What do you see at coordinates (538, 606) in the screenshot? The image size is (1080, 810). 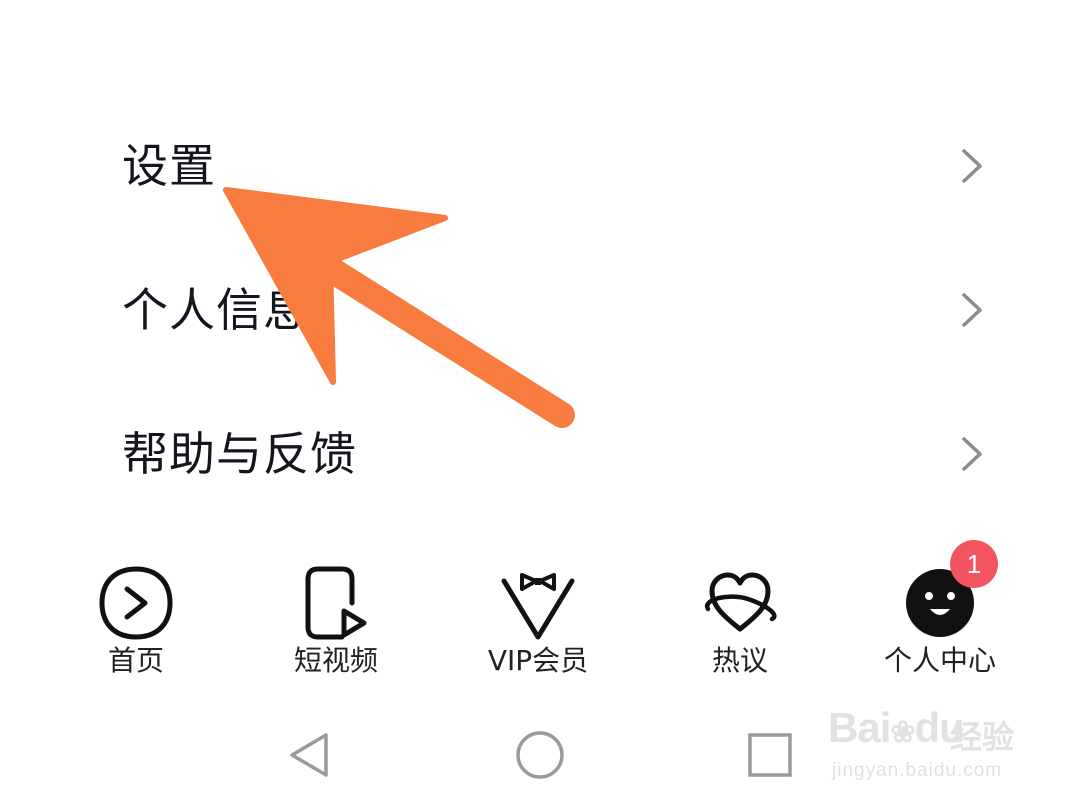 I see `bowtie-vip-icon` at bounding box center [538, 606].